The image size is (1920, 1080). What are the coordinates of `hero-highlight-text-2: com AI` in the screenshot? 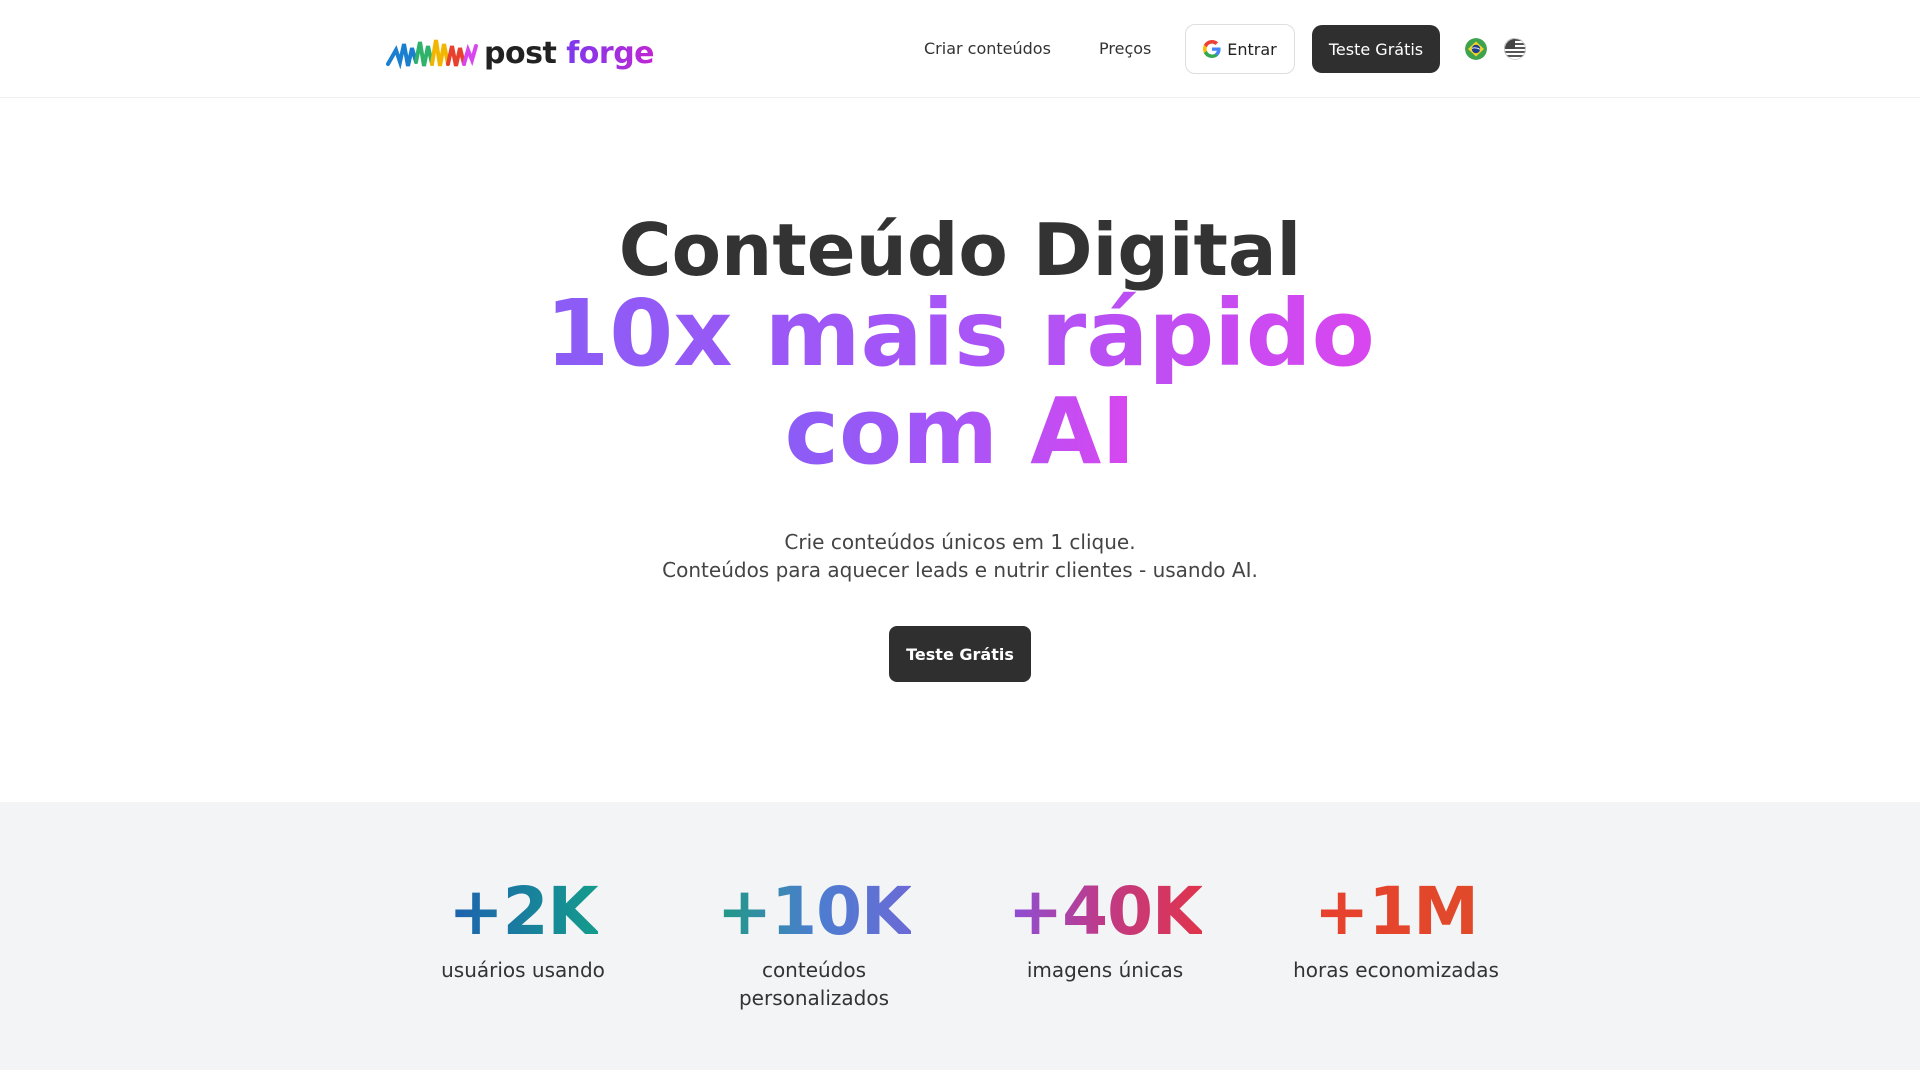 It's located at (960, 431).